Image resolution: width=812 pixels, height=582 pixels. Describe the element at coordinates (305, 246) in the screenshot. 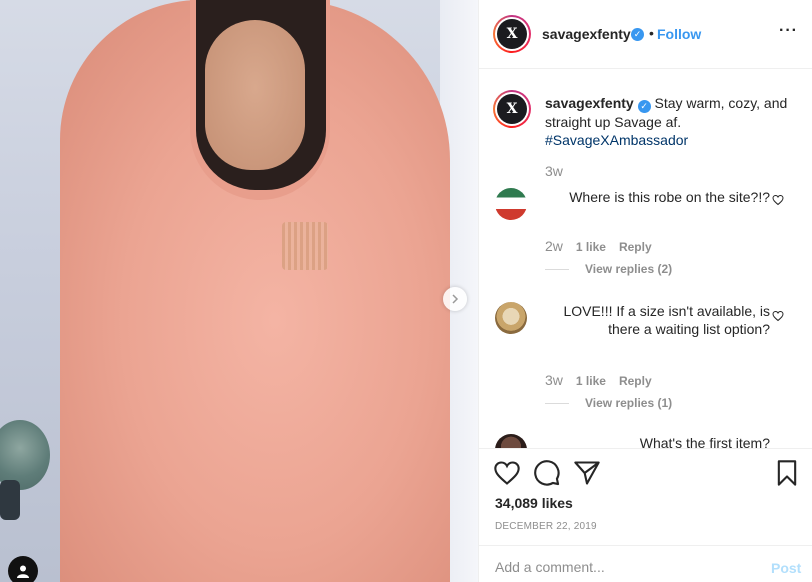

I see `photo-logo-patch` at that location.